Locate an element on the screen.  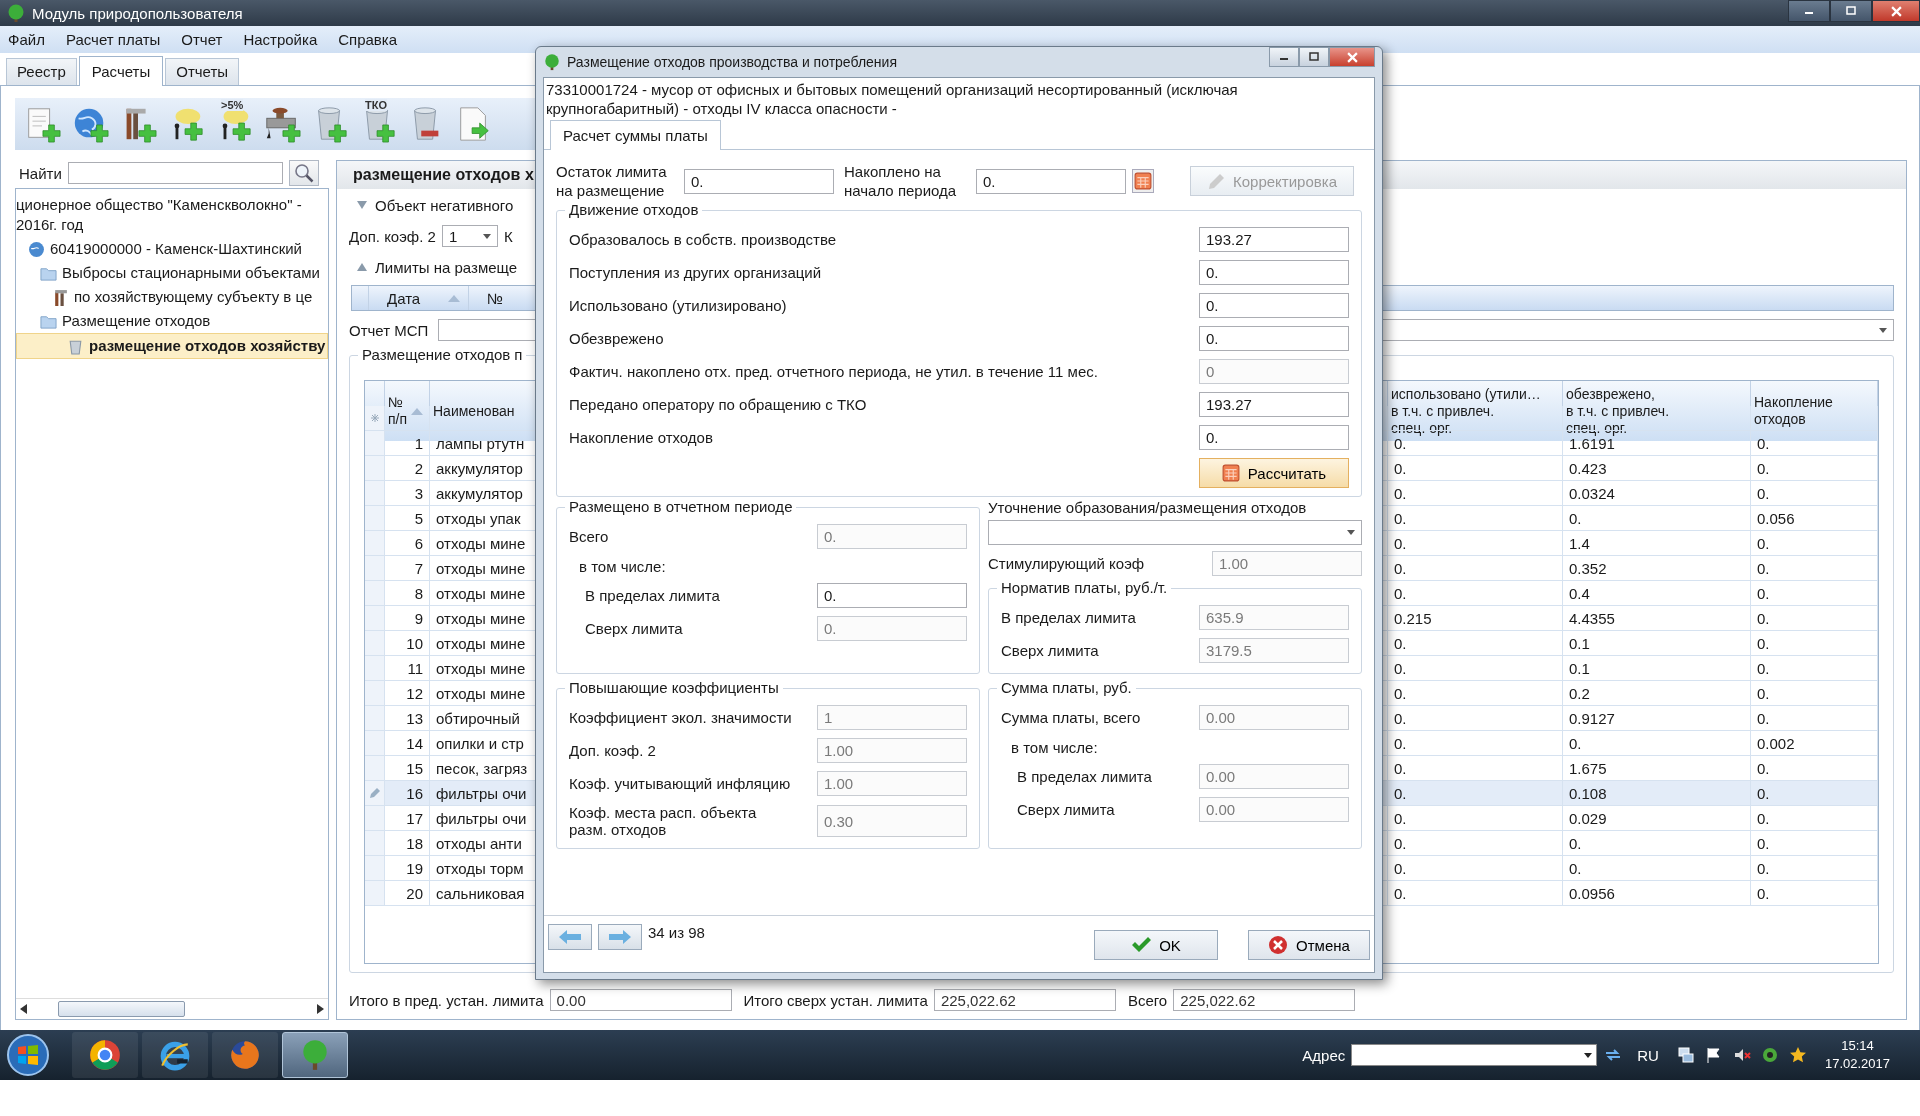
tab: Расчеты is located at coordinates (121, 71).